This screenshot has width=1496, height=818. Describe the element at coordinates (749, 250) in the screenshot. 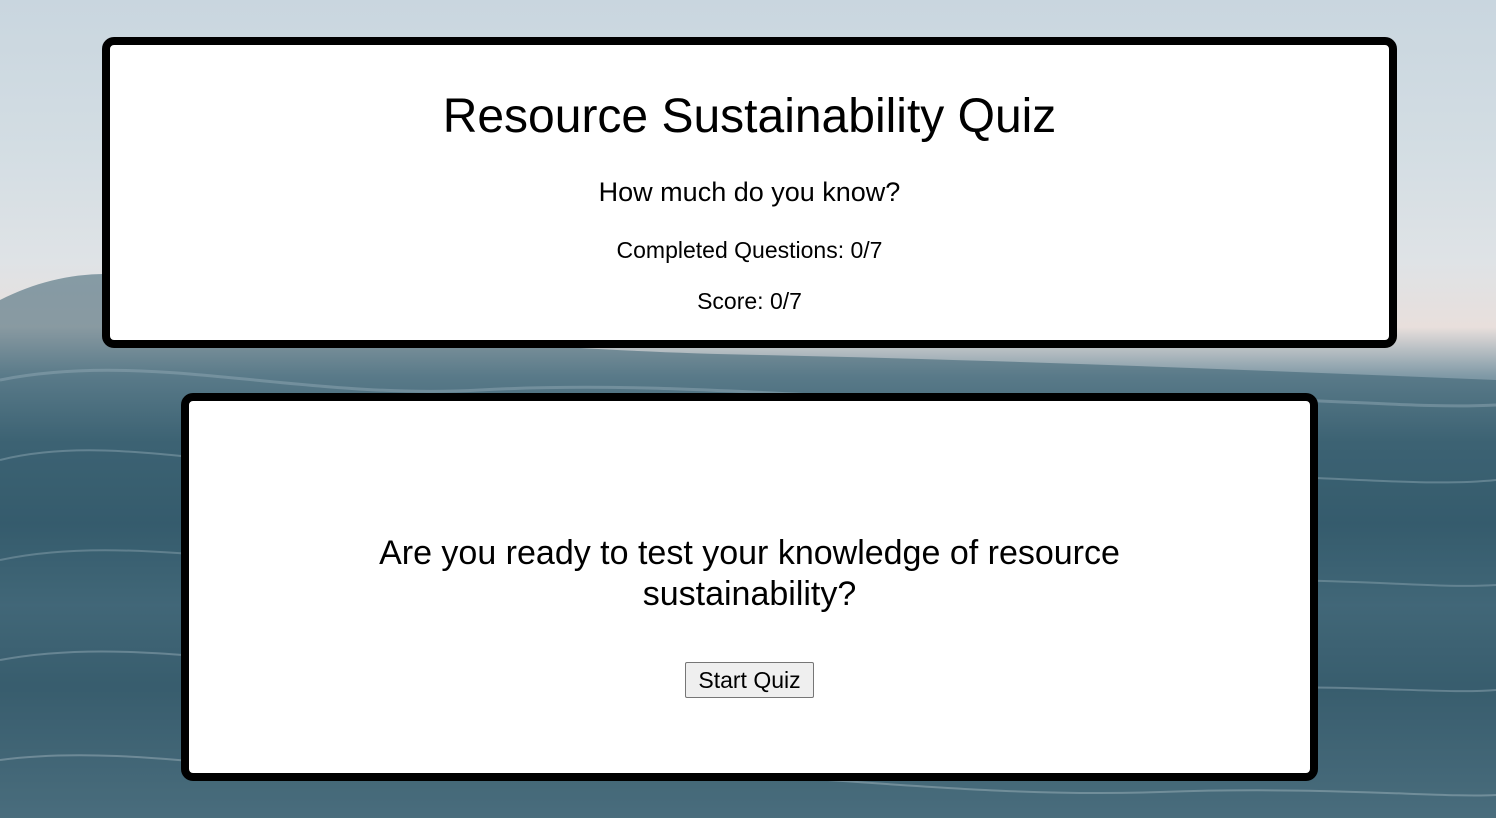

I see `completed-questions-counter: Completed Questions: 0/7` at that location.